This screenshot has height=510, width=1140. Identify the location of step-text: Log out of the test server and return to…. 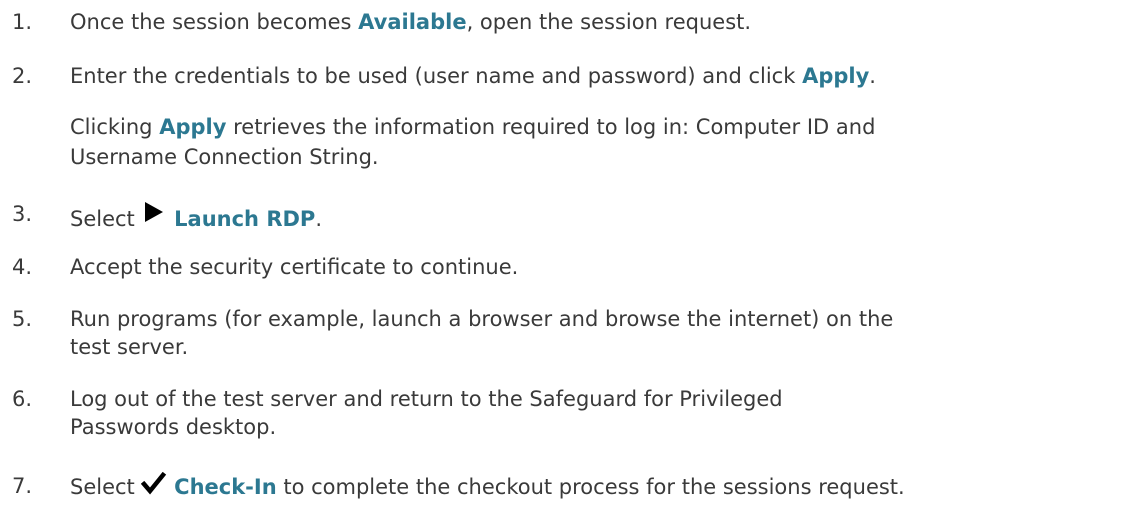
(426, 399).